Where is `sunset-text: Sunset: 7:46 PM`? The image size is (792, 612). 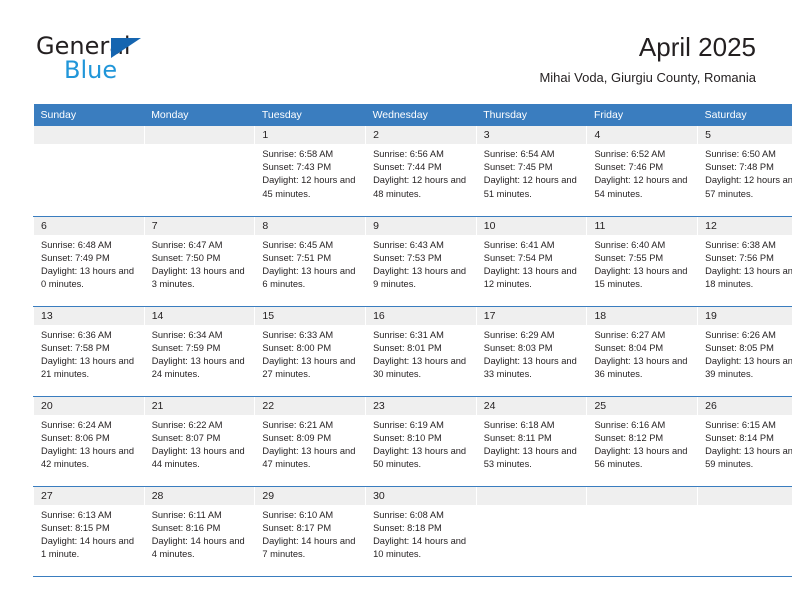 sunset-text: Sunset: 7:46 PM is located at coordinates (629, 167).